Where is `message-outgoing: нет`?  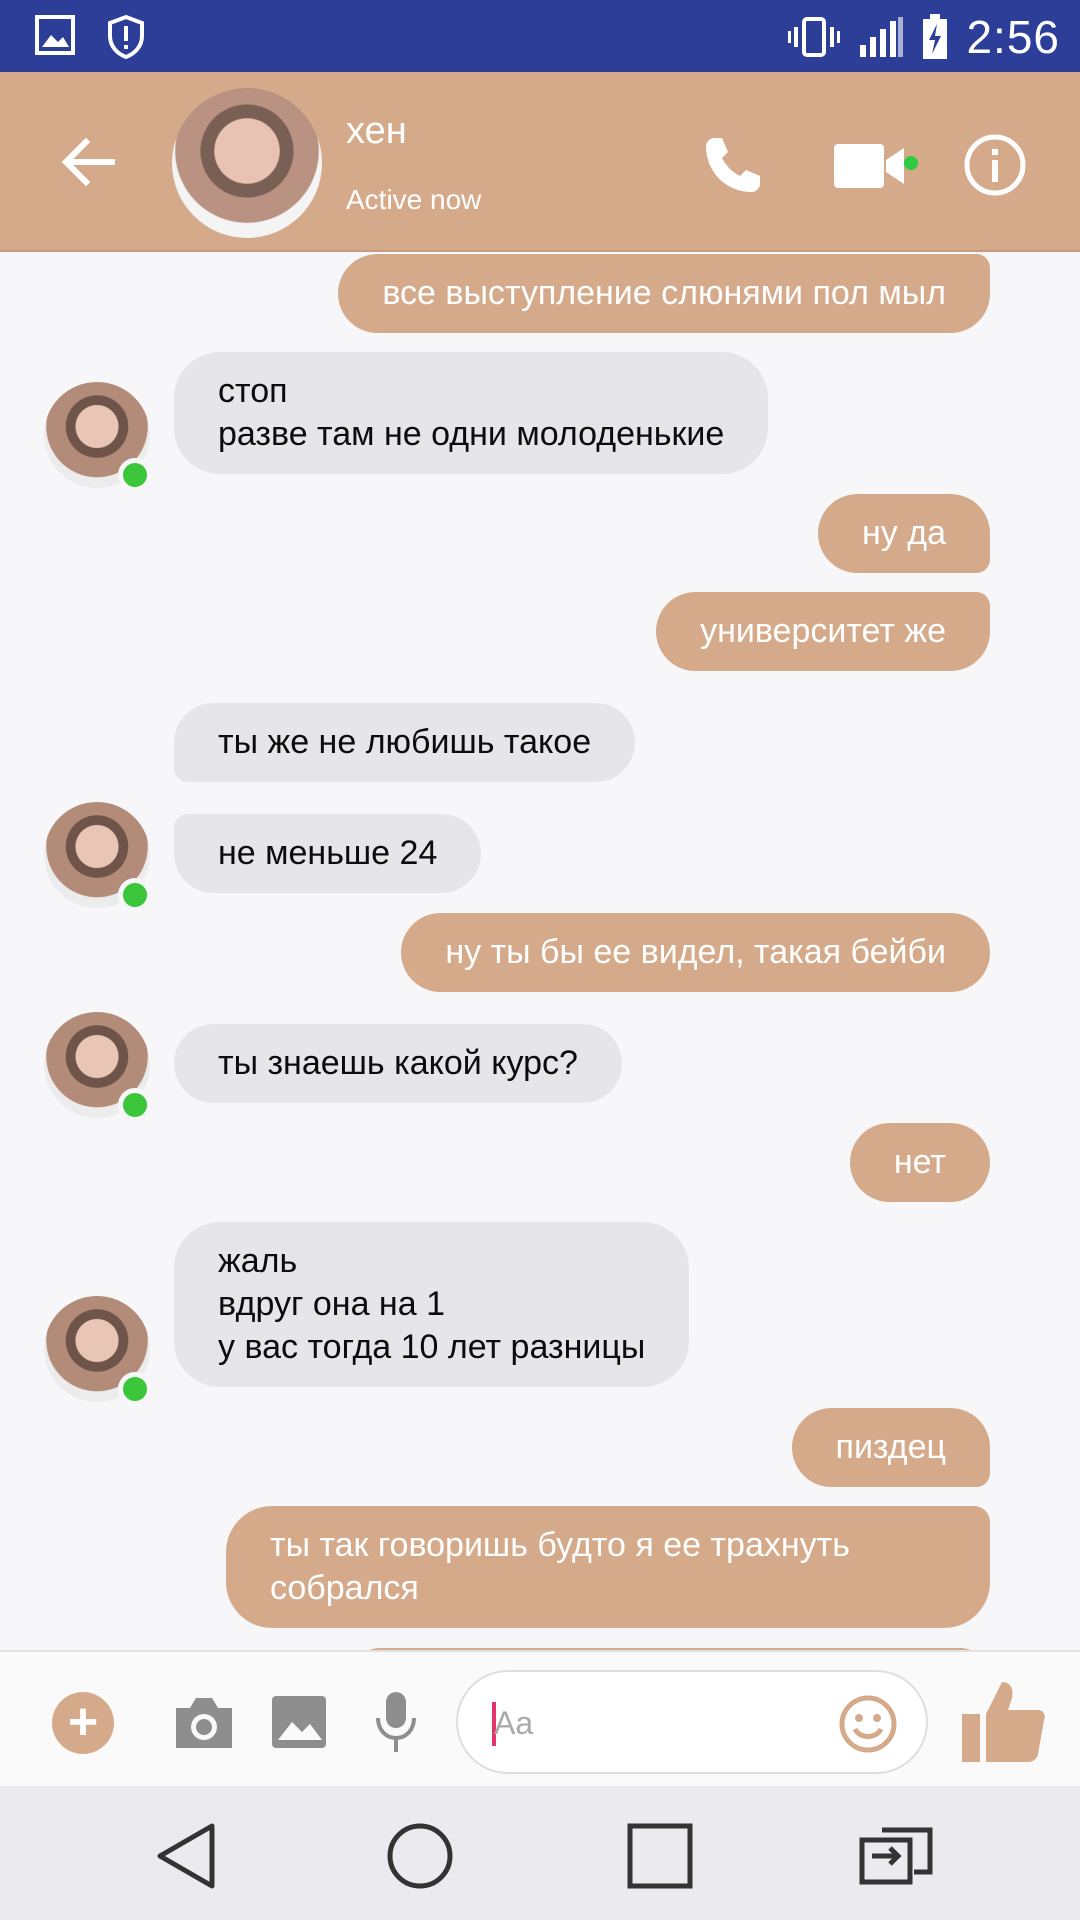 message-outgoing: нет is located at coordinates (919, 1162).